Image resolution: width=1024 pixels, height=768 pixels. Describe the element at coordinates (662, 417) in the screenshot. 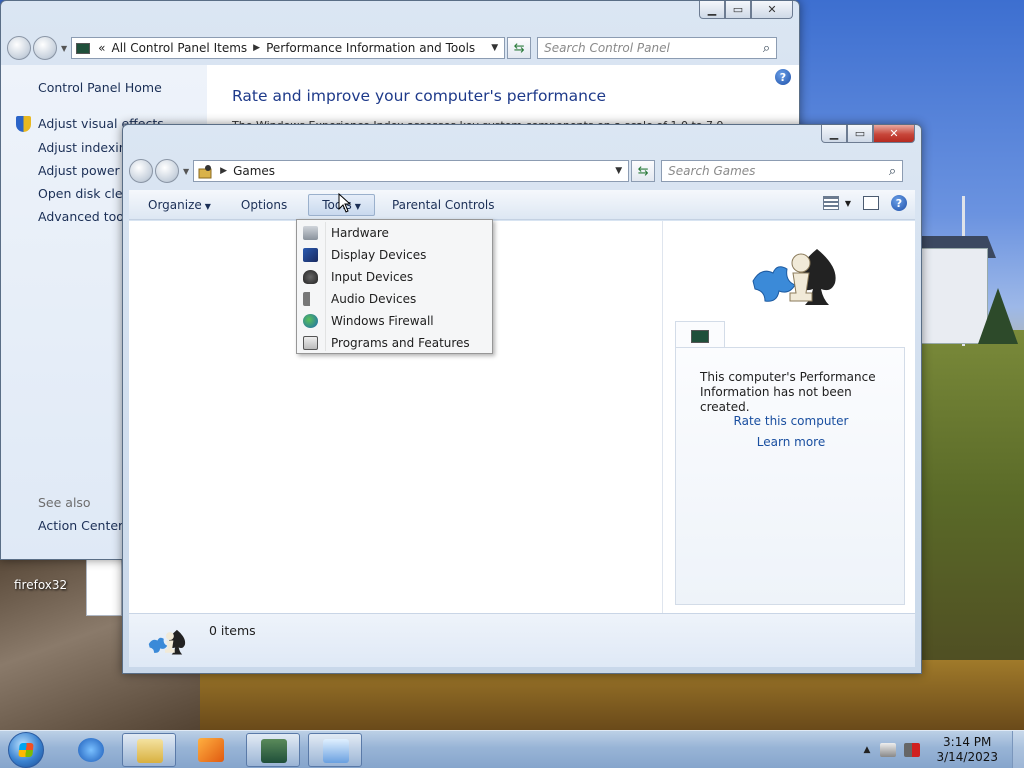

I see `pane-divider` at that location.